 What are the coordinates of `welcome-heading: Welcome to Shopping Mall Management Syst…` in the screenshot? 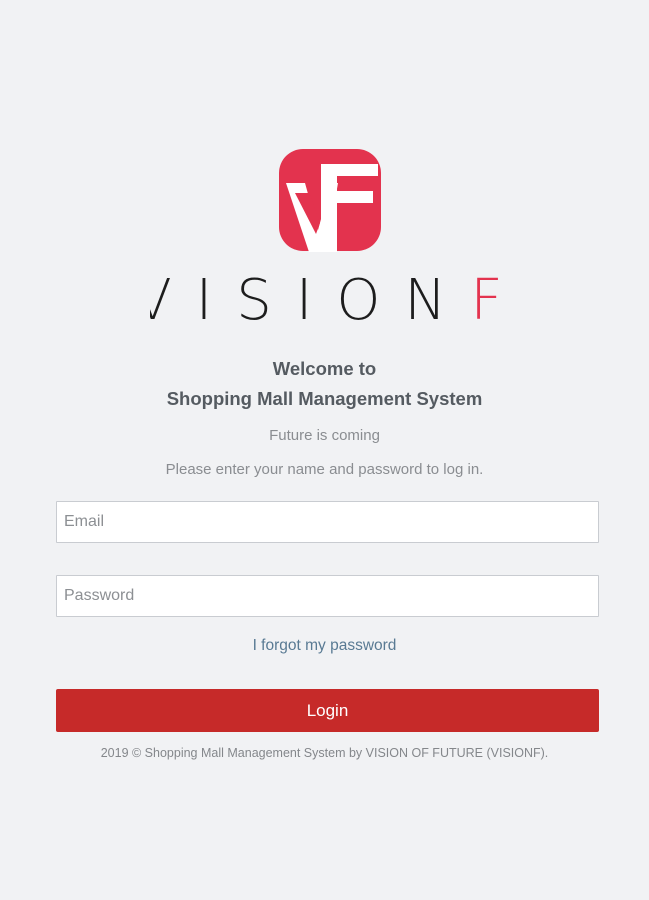 It's located at (324, 384).